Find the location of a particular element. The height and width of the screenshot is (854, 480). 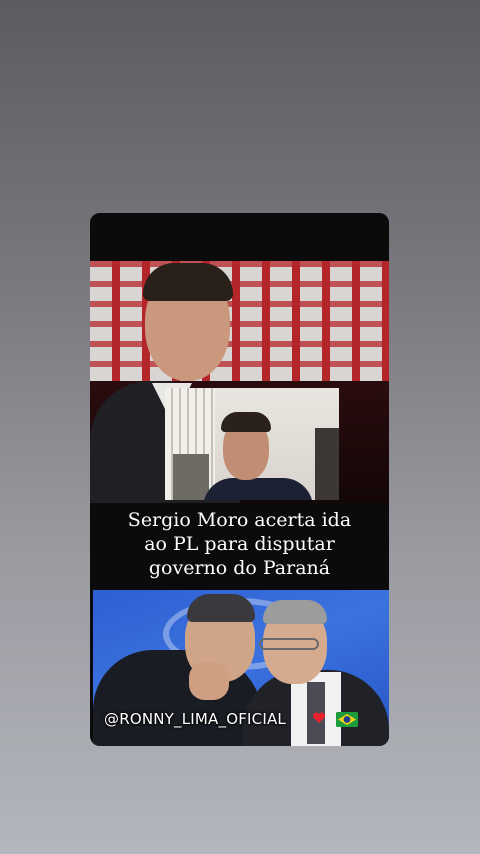

inset-suit is located at coordinates (258, 489).